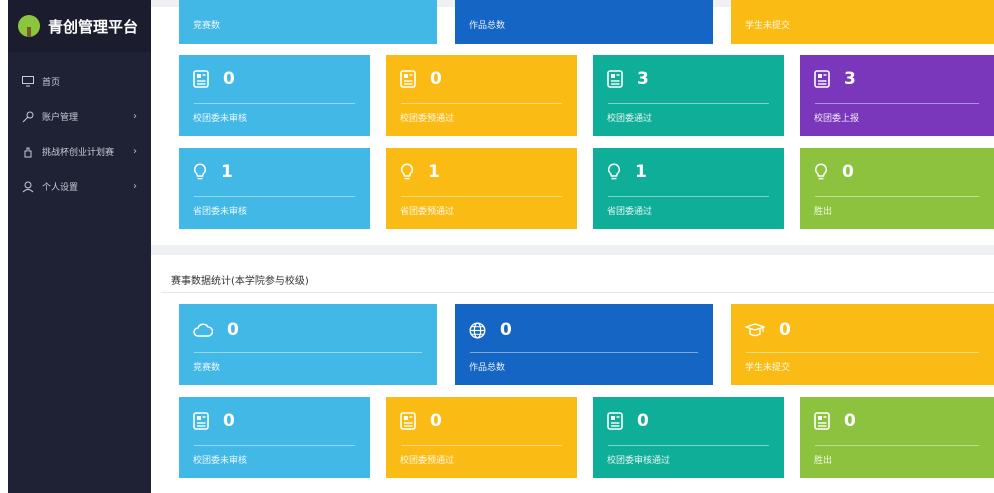  What do you see at coordinates (60, 188) in the screenshot?
I see `sidebar-item-label: 个人设置` at bounding box center [60, 188].